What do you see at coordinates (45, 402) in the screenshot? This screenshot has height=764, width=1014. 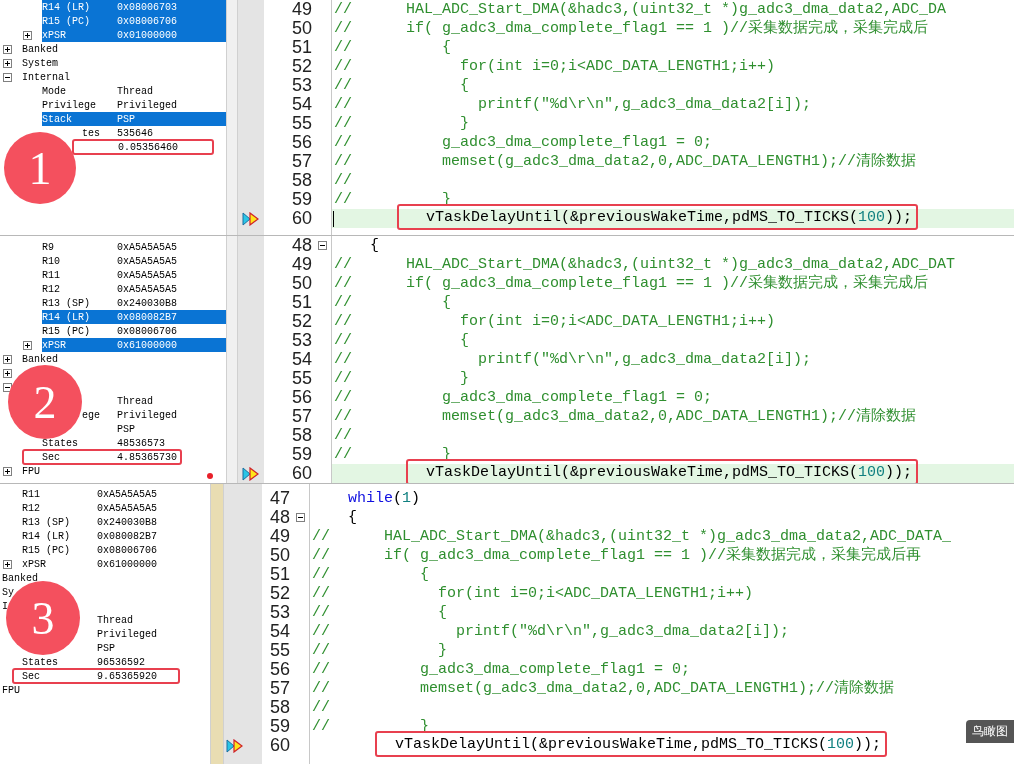 I see `step-badge: 2` at bounding box center [45, 402].